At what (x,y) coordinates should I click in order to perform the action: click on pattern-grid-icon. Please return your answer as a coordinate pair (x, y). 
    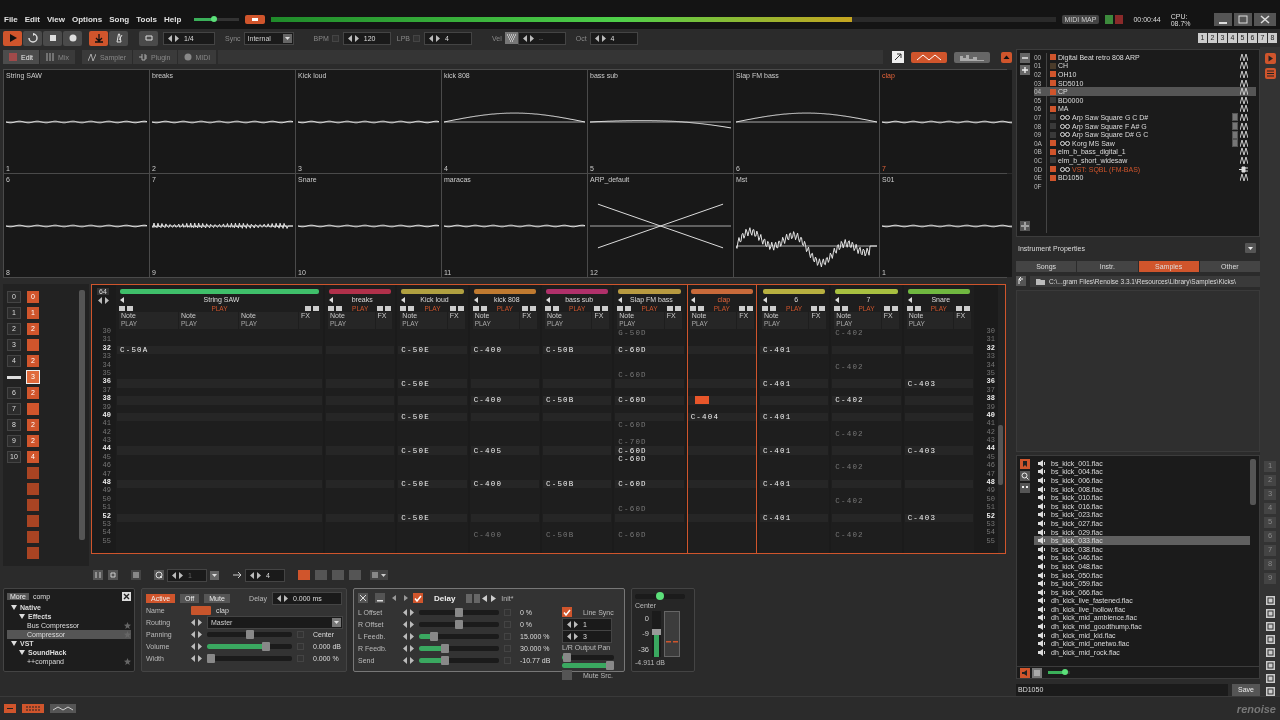
    Looking at the image, I should click on (136, 575).